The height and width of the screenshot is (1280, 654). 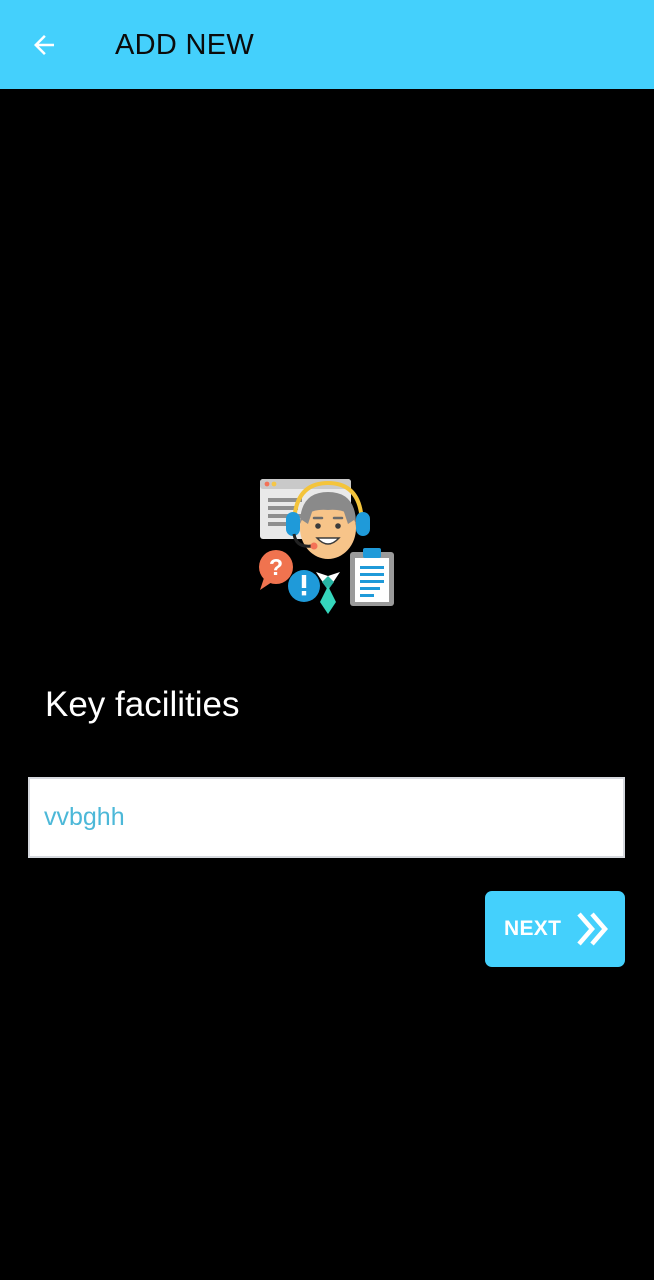 I want to click on double-chevron-right-icon, so click(x=592, y=929).